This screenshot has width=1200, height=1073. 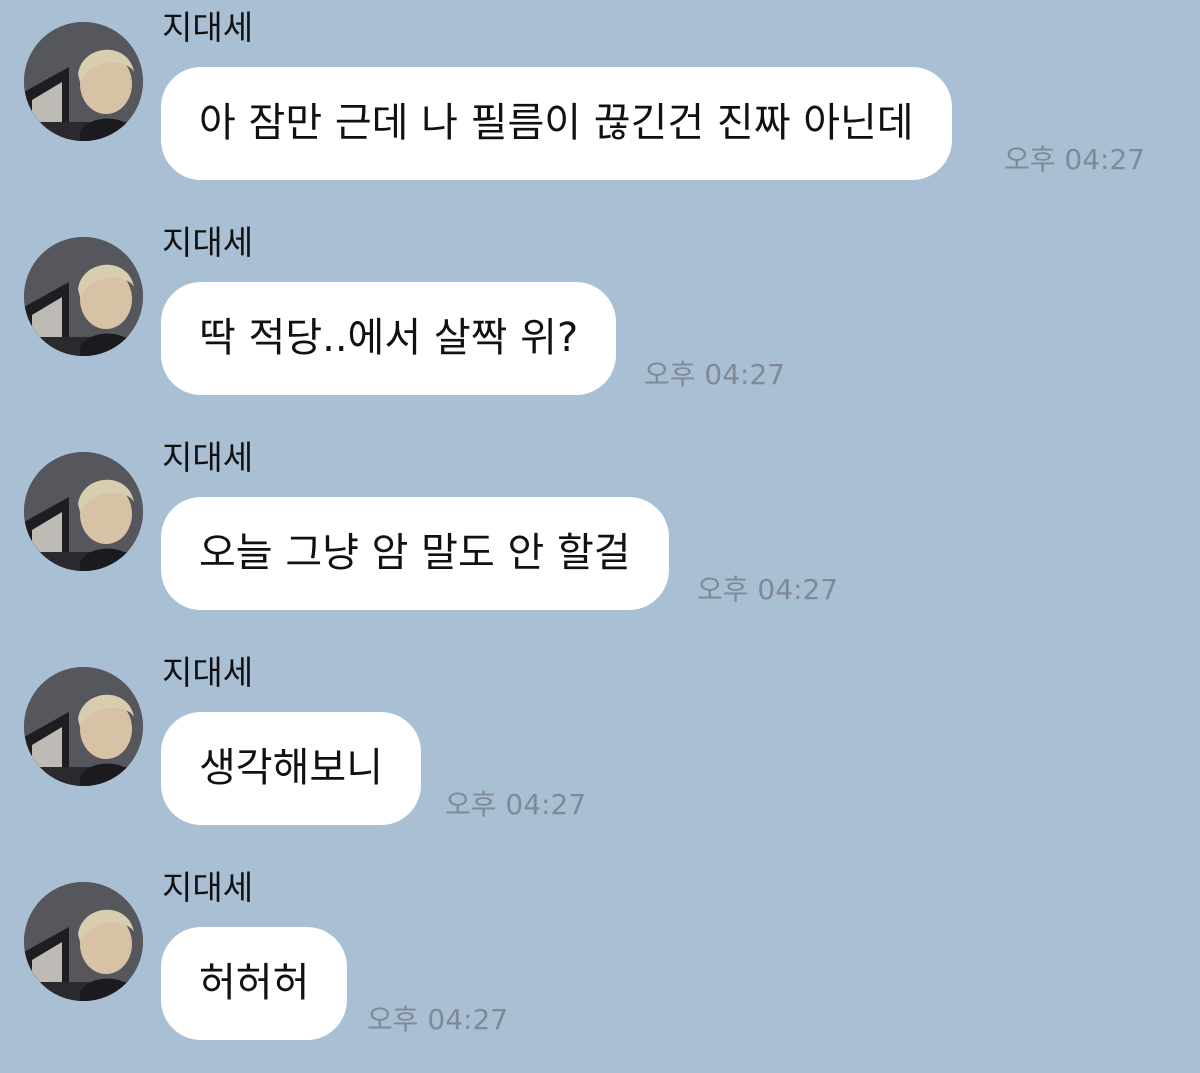 I want to click on message-bubble: 아 잠만 근데 나 필름이 끊긴건 진짜 아닌데, so click(x=556, y=123).